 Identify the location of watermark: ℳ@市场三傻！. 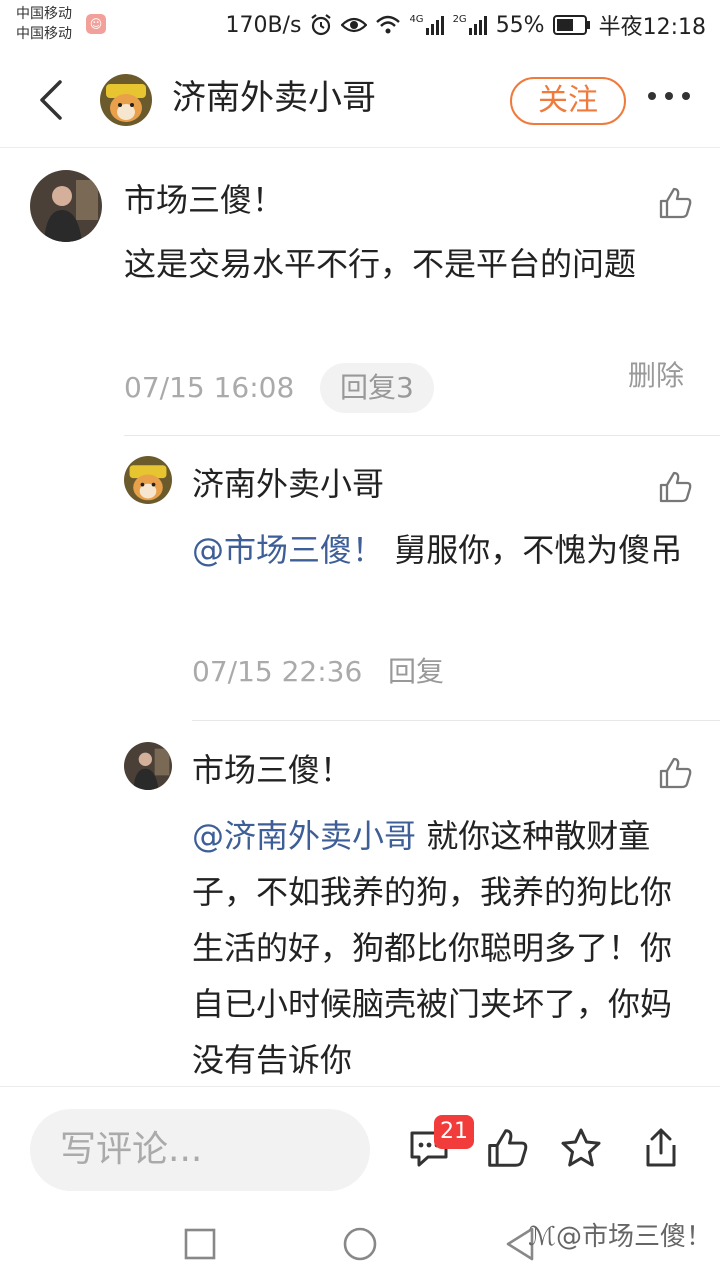
(620, 1237).